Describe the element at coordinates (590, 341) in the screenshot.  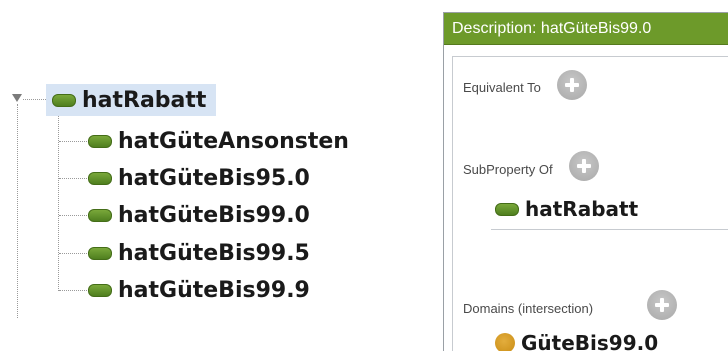
I see `entry-label: GüteBis99.0` at that location.